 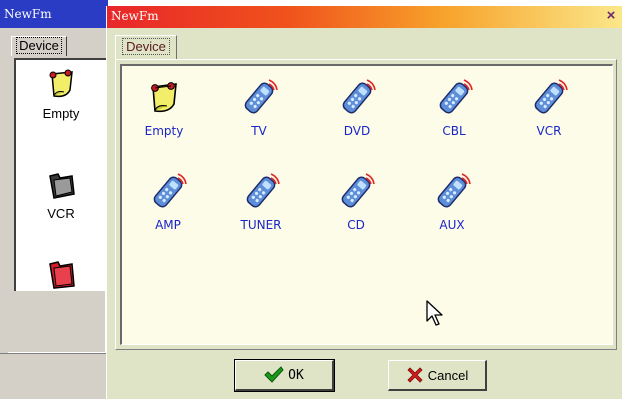 I want to click on background-device-list: Empty VCR, so click(x=60, y=174).